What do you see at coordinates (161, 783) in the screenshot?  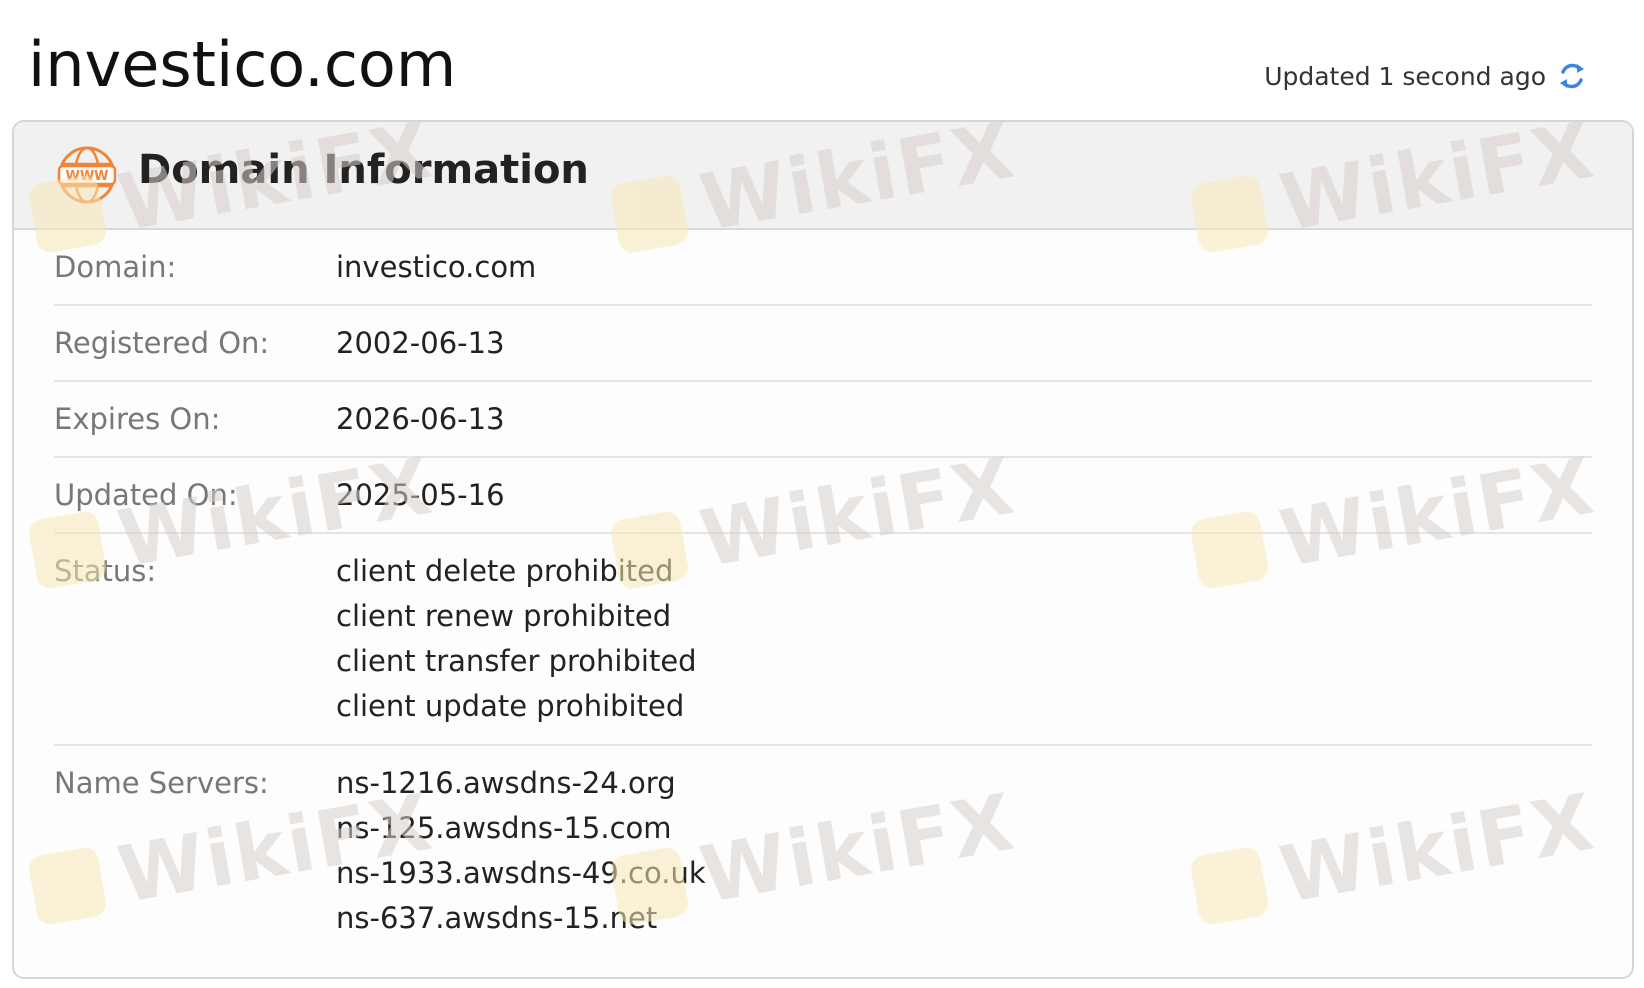 I see `row-label: Name Servers:` at bounding box center [161, 783].